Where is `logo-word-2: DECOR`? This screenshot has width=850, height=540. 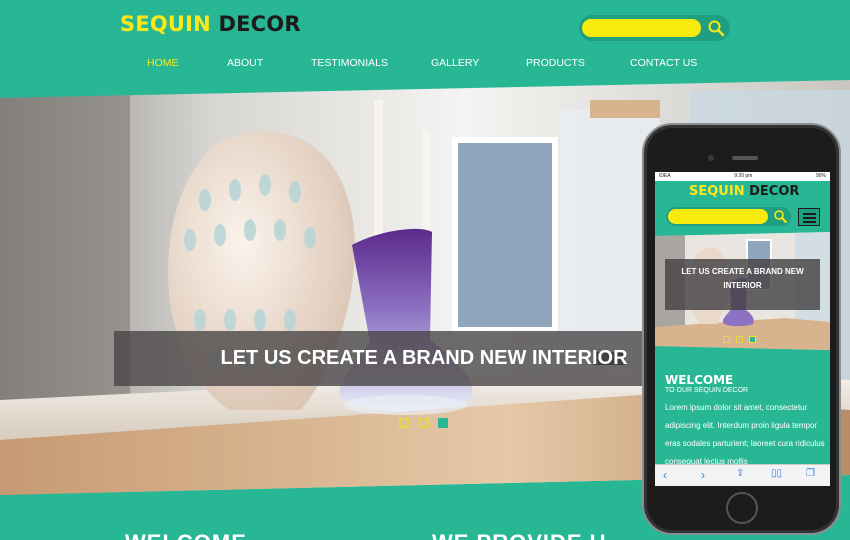 logo-word-2: DECOR is located at coordinates (259, 24).